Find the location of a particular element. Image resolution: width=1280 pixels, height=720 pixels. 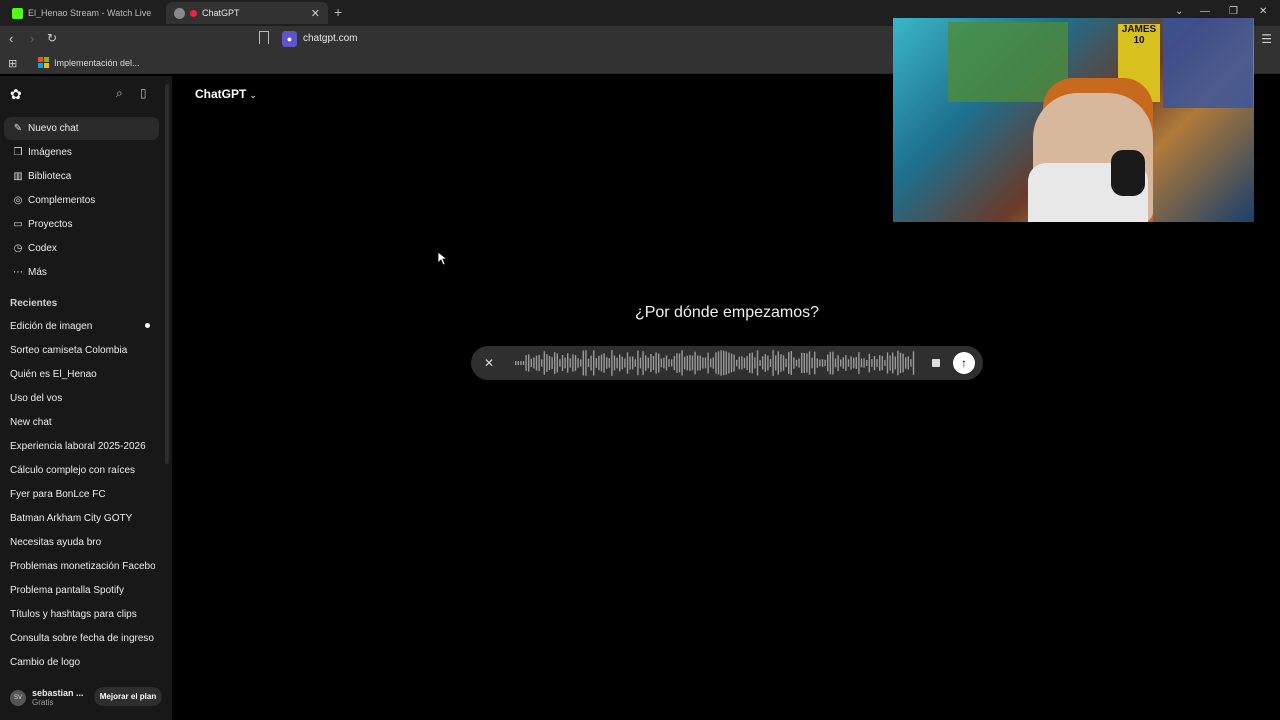

library-icon: ▥ is located at coordinates (18, 176).